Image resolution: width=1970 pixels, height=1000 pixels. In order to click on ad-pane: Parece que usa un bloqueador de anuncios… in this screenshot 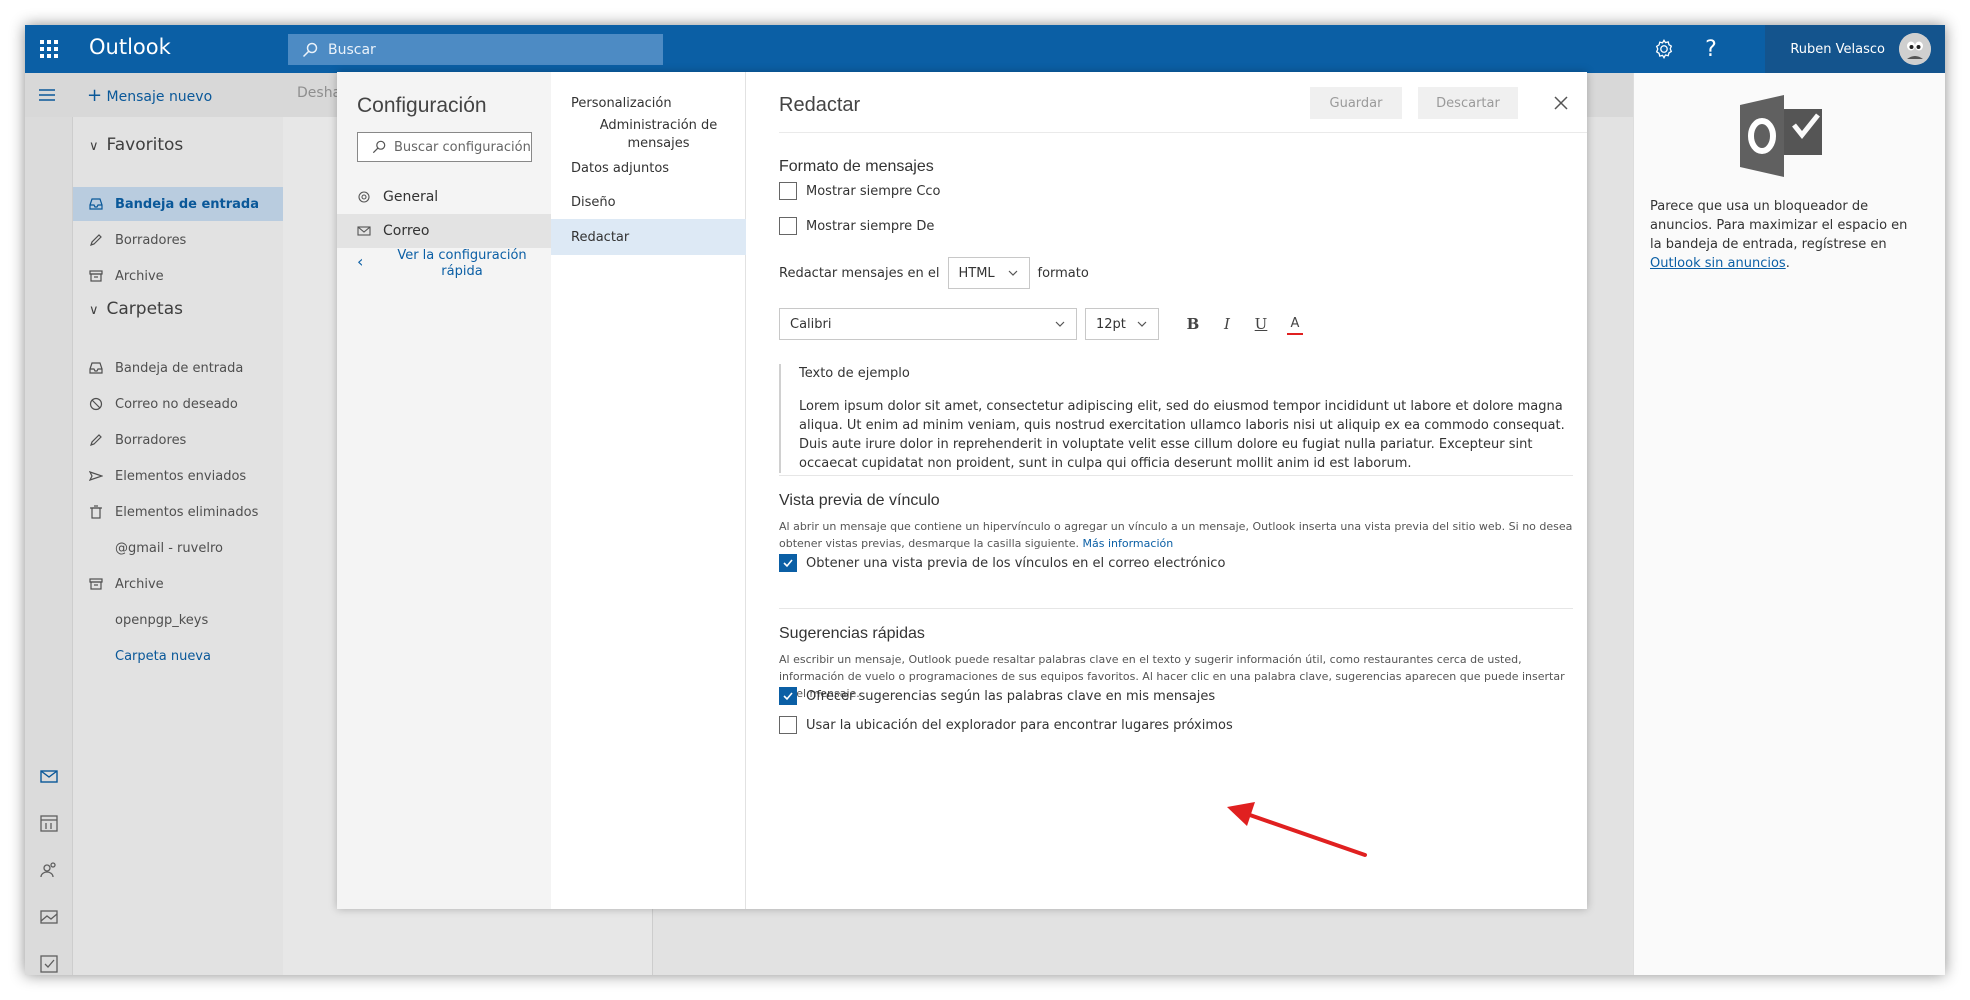, I will do `click(1789, 524)`.